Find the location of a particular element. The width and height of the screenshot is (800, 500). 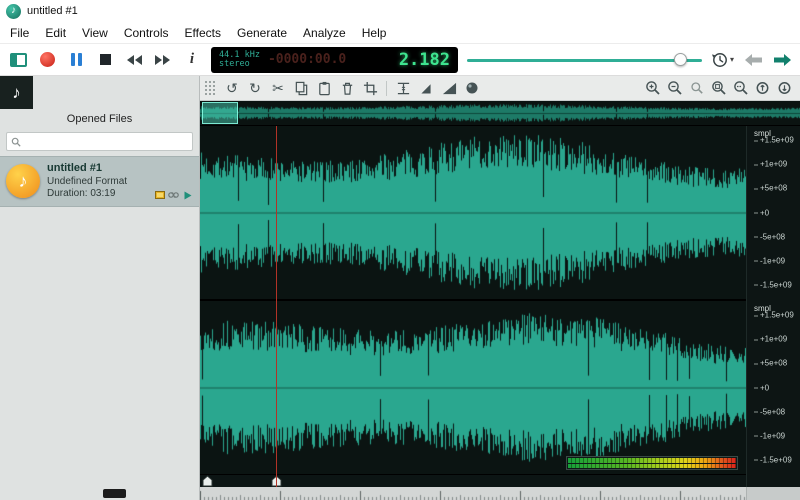

normalize-button is located at coordinates (449, 88).